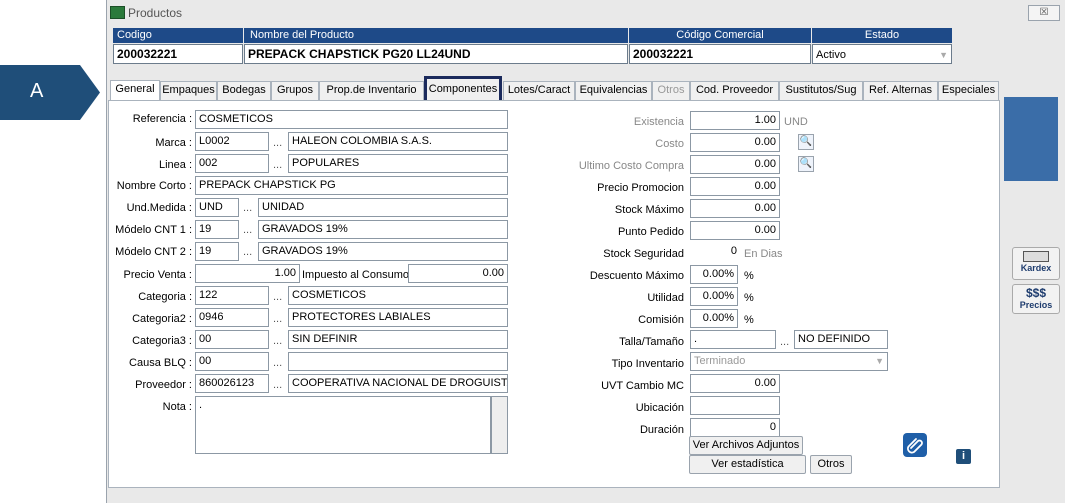 The image size is (1067, 503). I want to click on ver-archivos-button: Ver Archivos Adjuntos, so click(746, 445).